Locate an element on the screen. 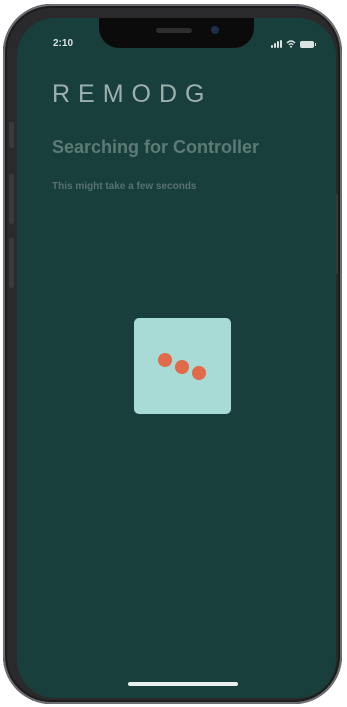 The width and height of the screenshot is (347, 707). wifi-icon is located at coordinates (291, 44).